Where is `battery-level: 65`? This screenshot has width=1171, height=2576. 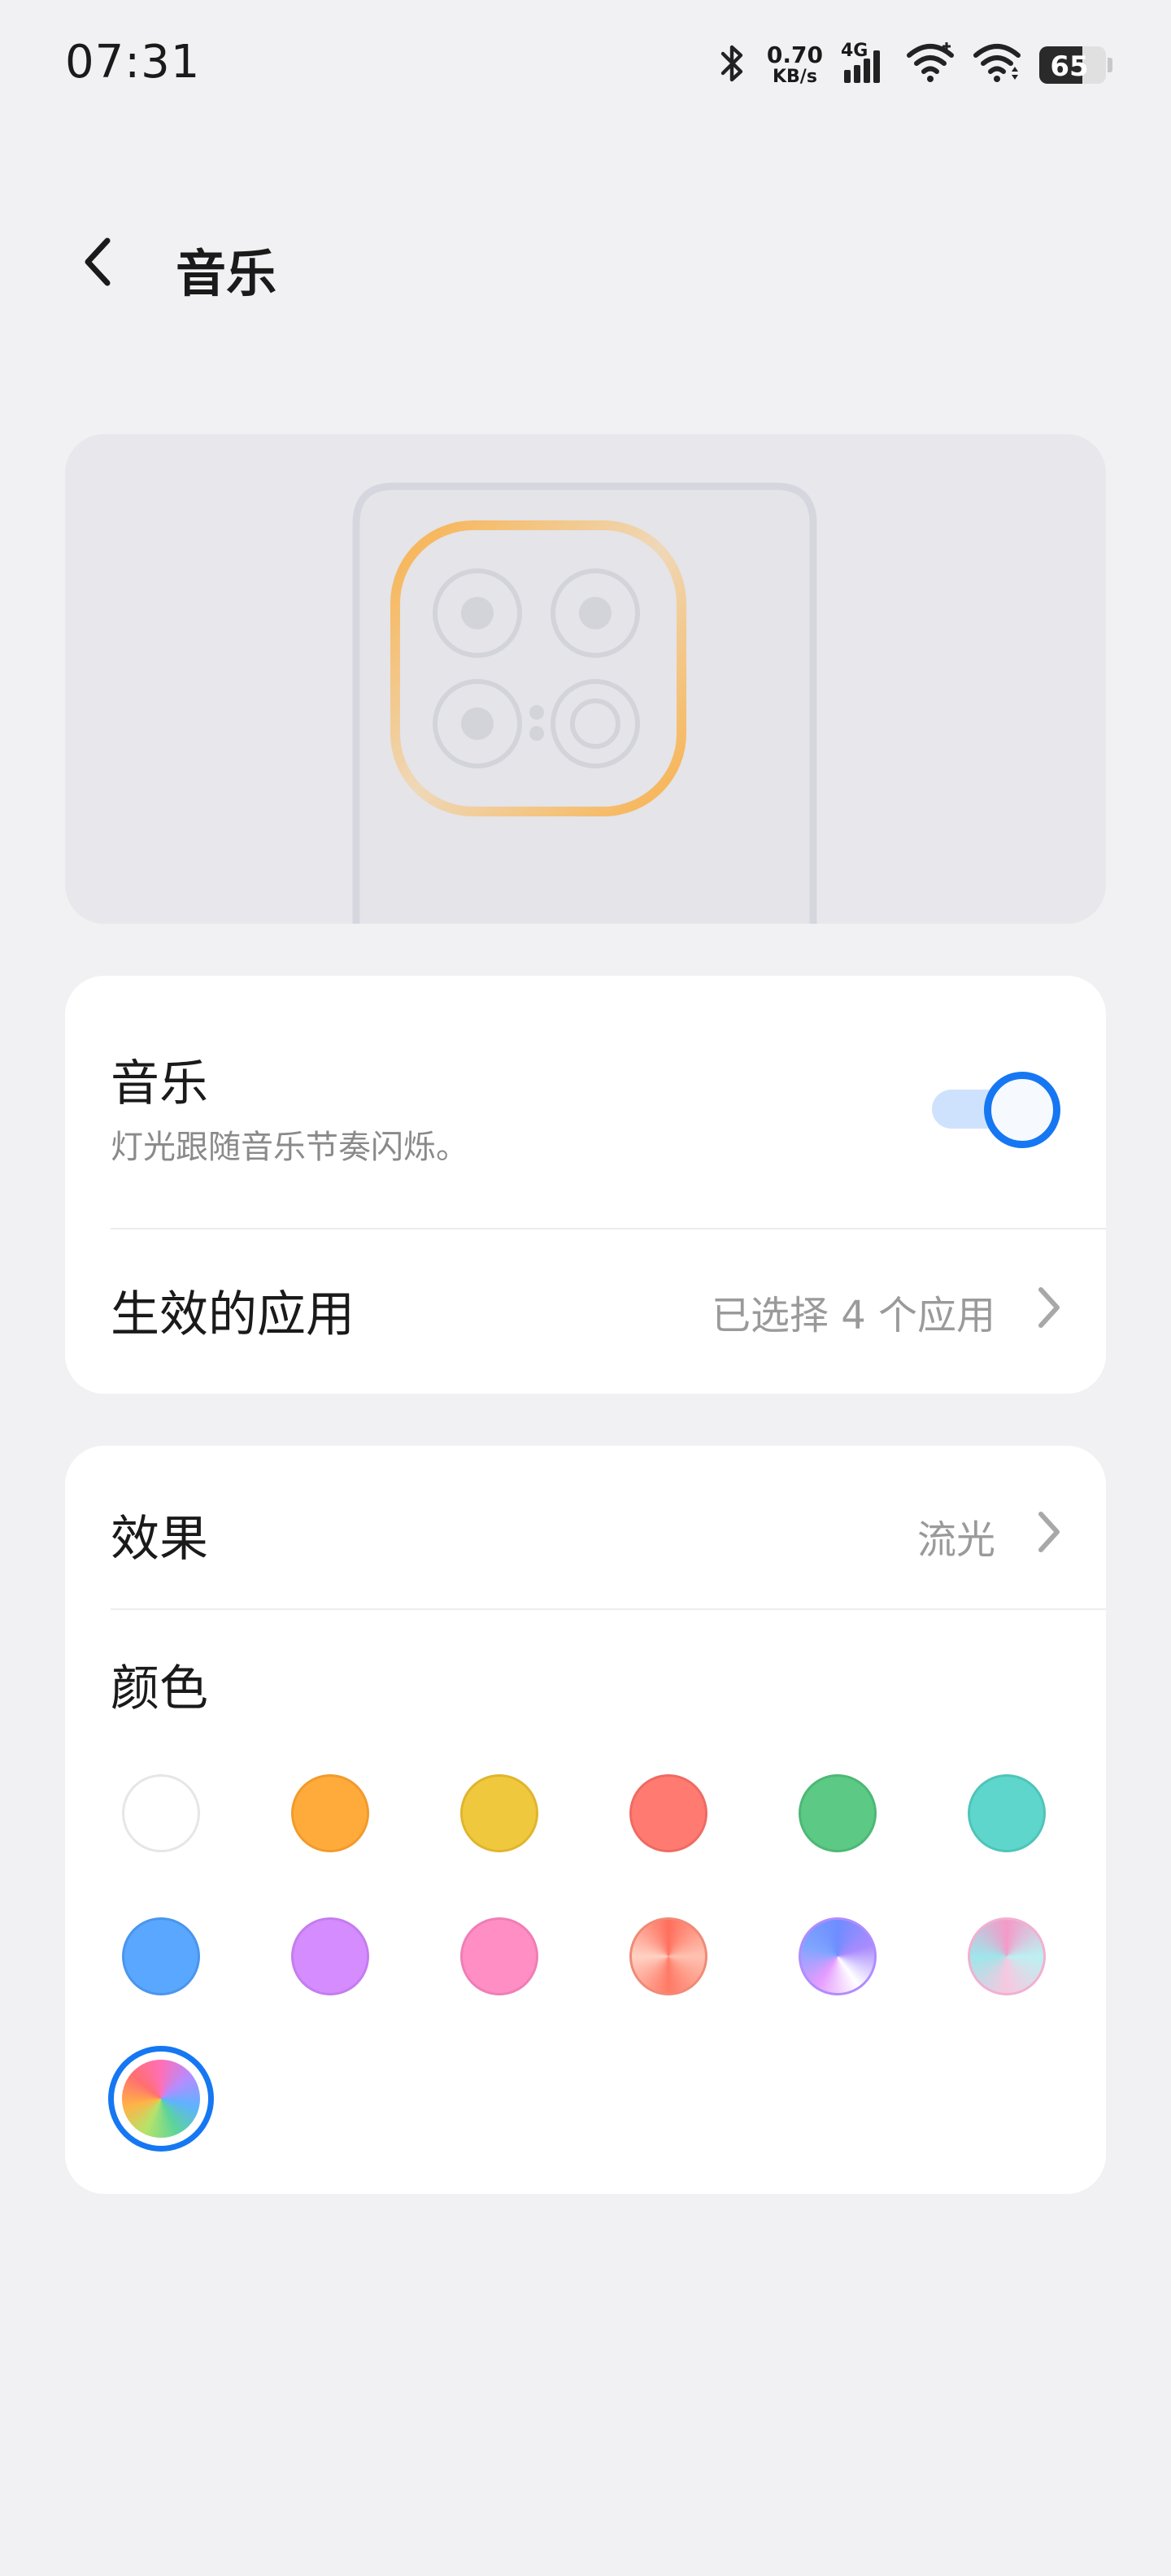 battery-level: 65 is located at coordinates (1069, 67).